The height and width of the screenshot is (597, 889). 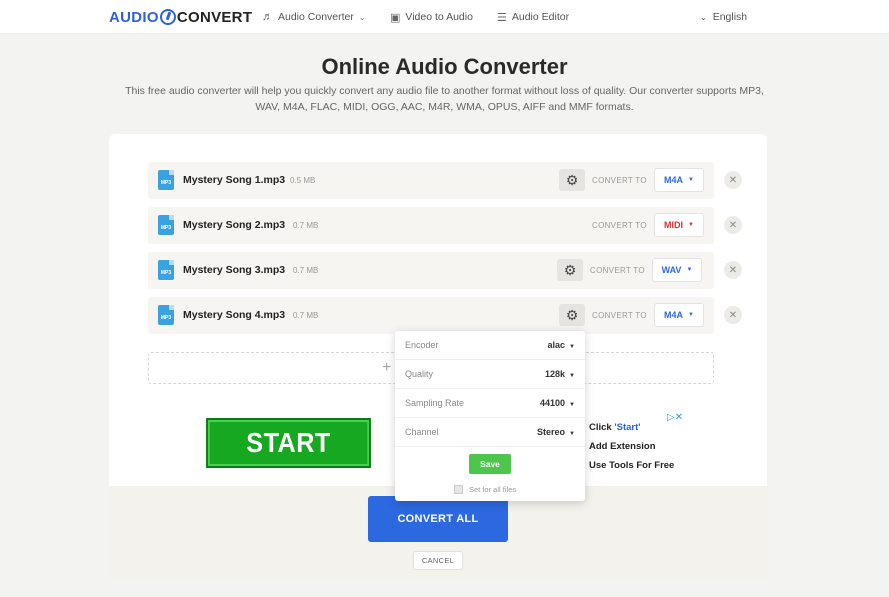 What do you see at coordinates (167, 17) in the screenshot?
I see `logo-icon` at bounding box center [167, 17].